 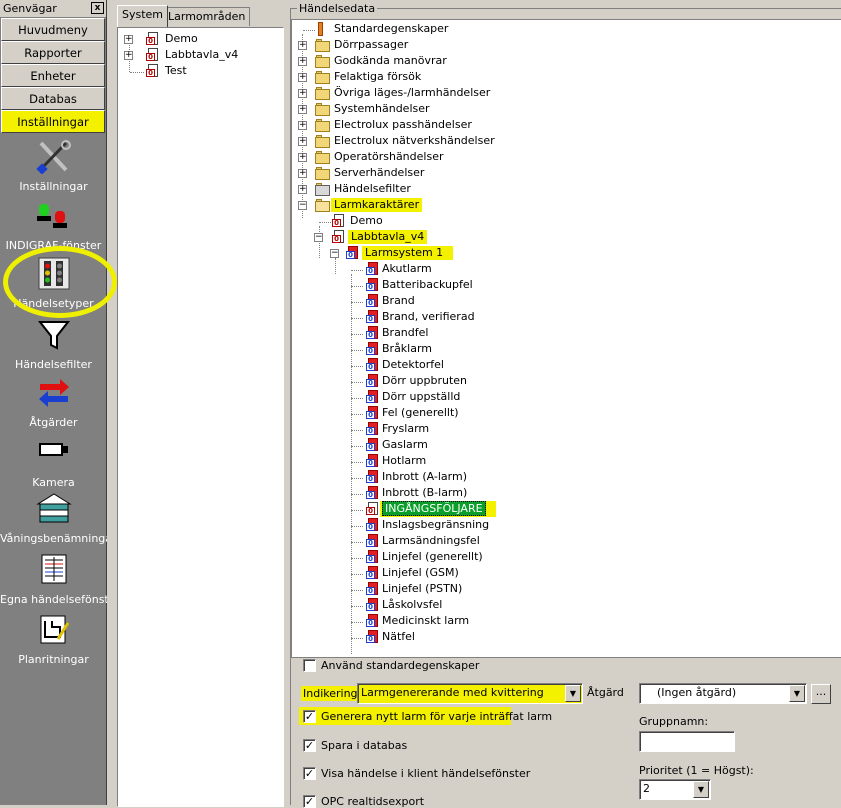 I want to click on tree-item-alarm: 0 Medicinskt larm, so click(x=456, y=622).